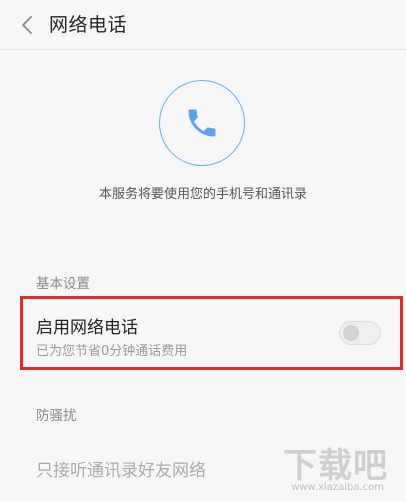 This screenshot has height=502, width=406. I want to click on phone-icon, so click(202, 123).